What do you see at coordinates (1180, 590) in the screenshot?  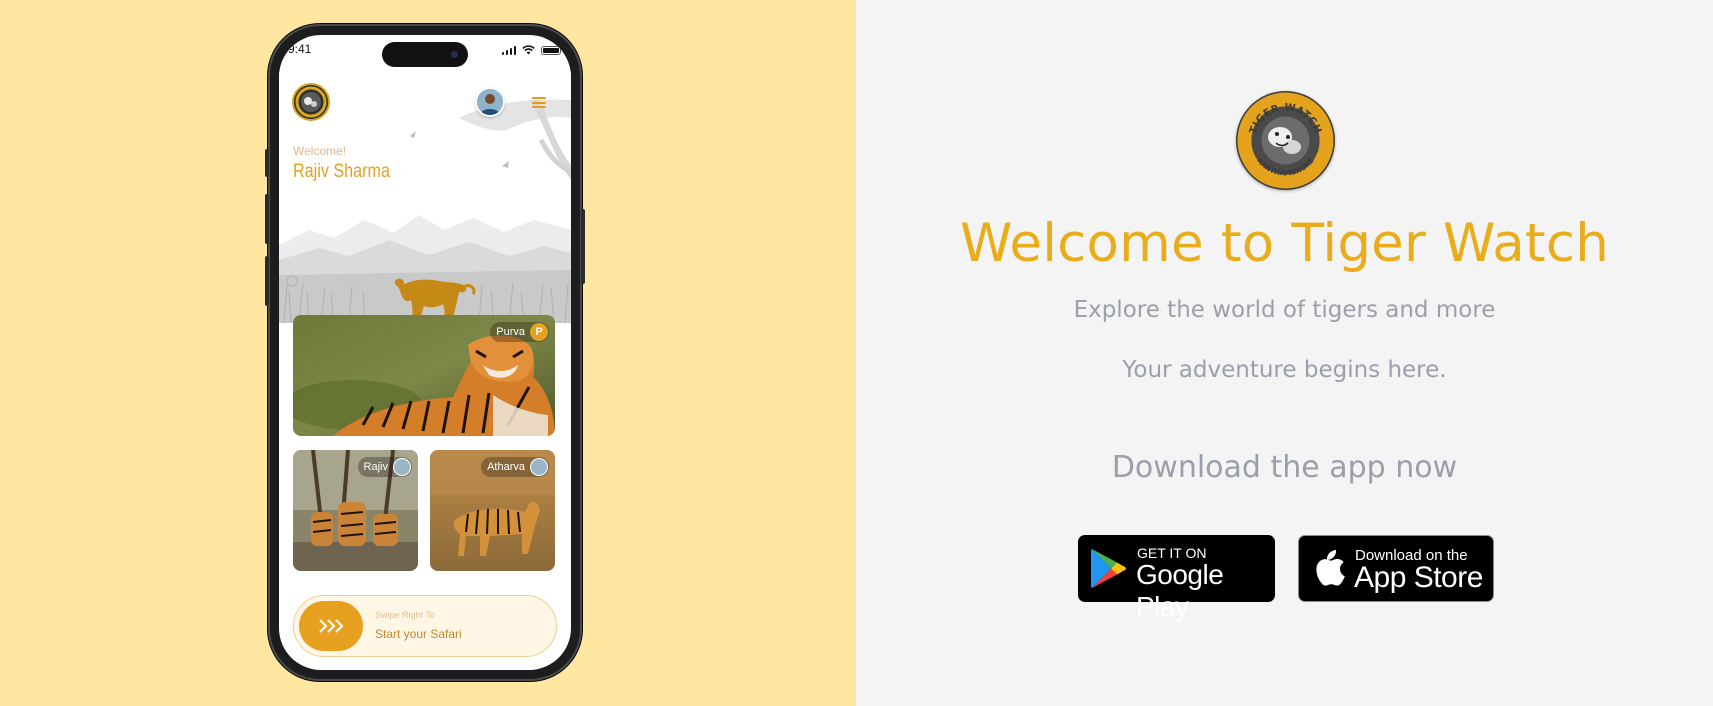 I see `google-play-label: Google Play` at bounding box center [1180, 590].